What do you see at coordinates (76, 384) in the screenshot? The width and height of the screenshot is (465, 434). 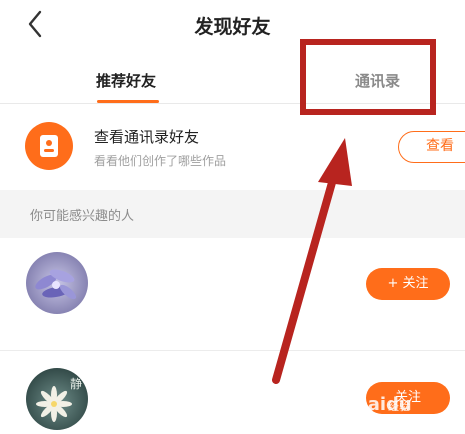 I see `svg-text: 静` at bounding box center [76, 384].